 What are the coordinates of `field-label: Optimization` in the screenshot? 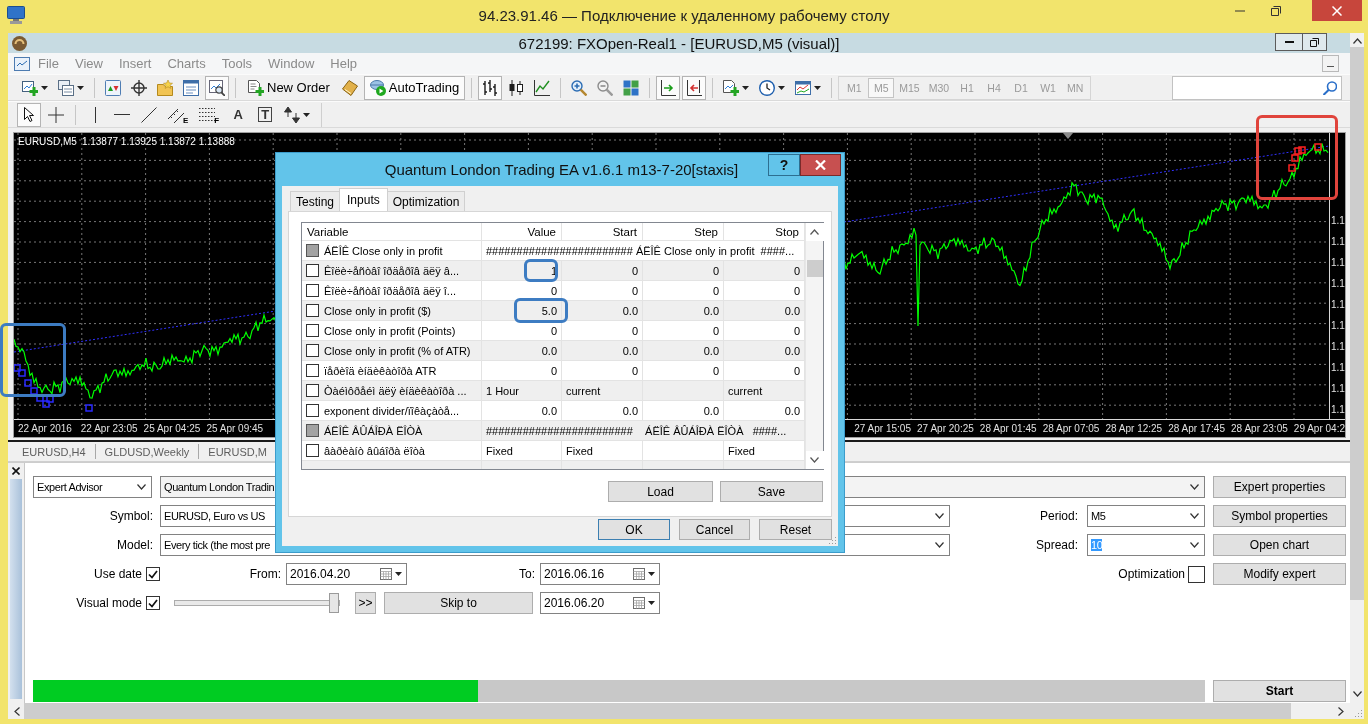 It's located at (1151, 574).